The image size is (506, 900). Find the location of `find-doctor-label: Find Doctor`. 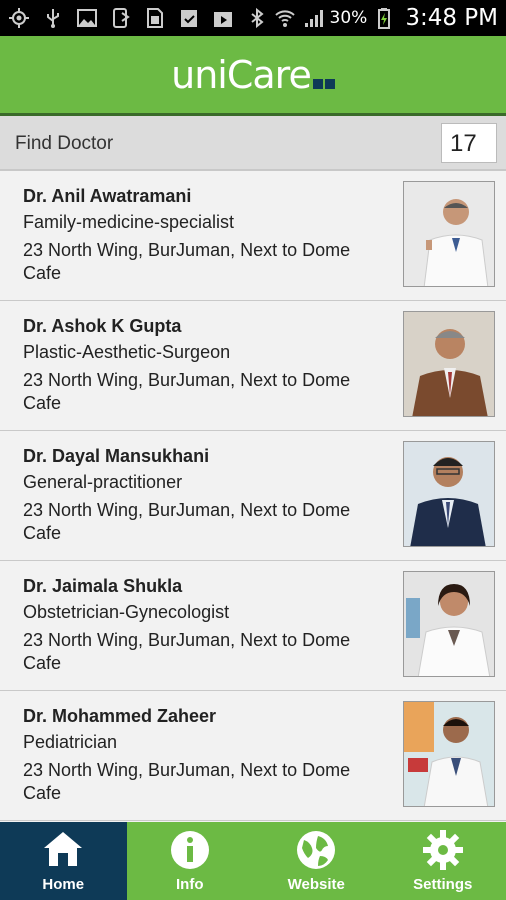

find-doctor-label: Find Doctor is located at coordinates (64, 143).